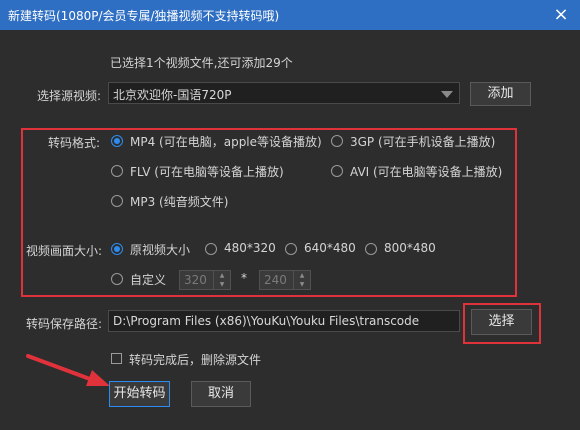 The width and height of the screenshot is (580, 430). Describe the element at coordinates (422, 141) in the screenshot. I see `format-3gp-label: 3GP (可在手机设备上播放)` at that location.